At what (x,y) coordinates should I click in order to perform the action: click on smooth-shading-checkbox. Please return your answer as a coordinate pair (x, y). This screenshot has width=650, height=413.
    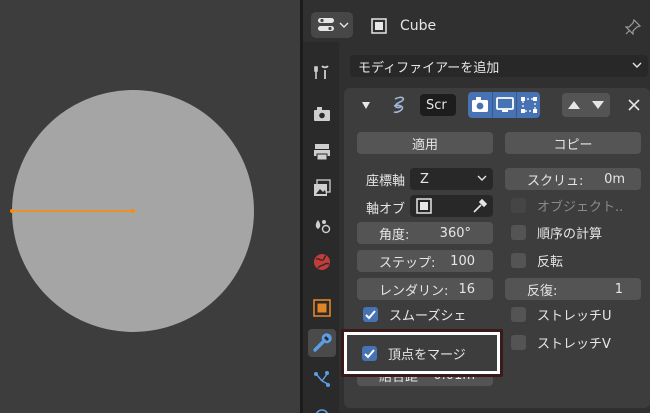
    Looking at the image, I should click on (370, 314).